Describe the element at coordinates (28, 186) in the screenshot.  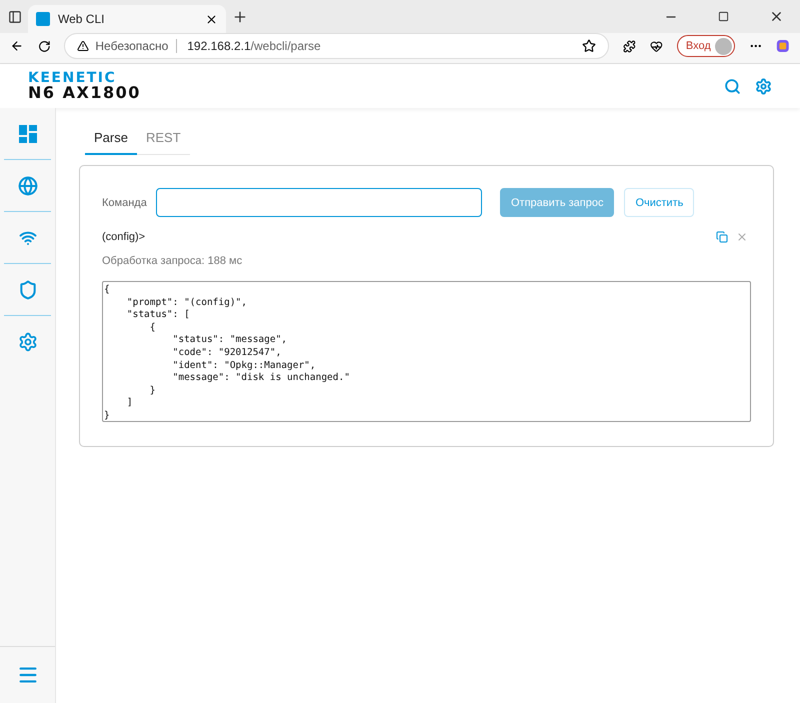
I see `globe-icon` at that location.